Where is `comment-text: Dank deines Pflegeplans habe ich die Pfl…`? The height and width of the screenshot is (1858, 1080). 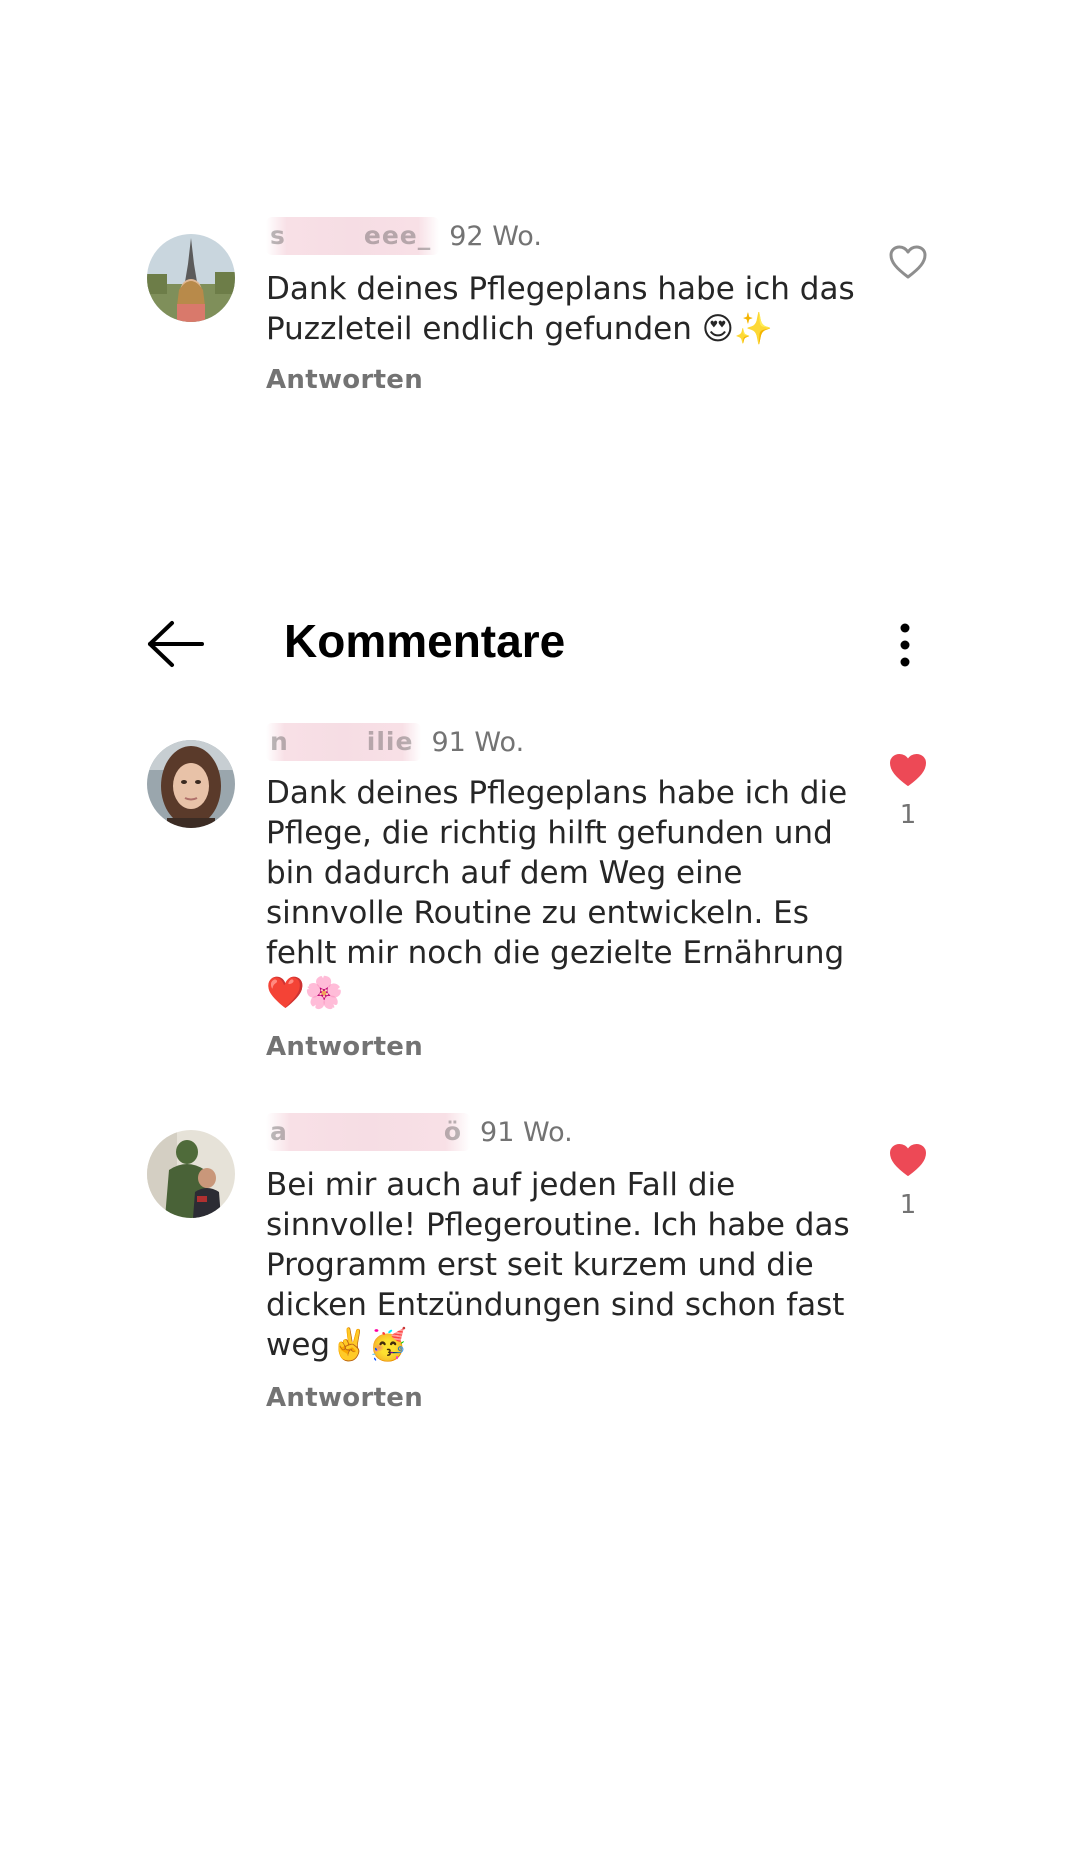 comment-text: Dank deines Pflegeplans habe ich die Pfl… is located at coordinates (557, 893).